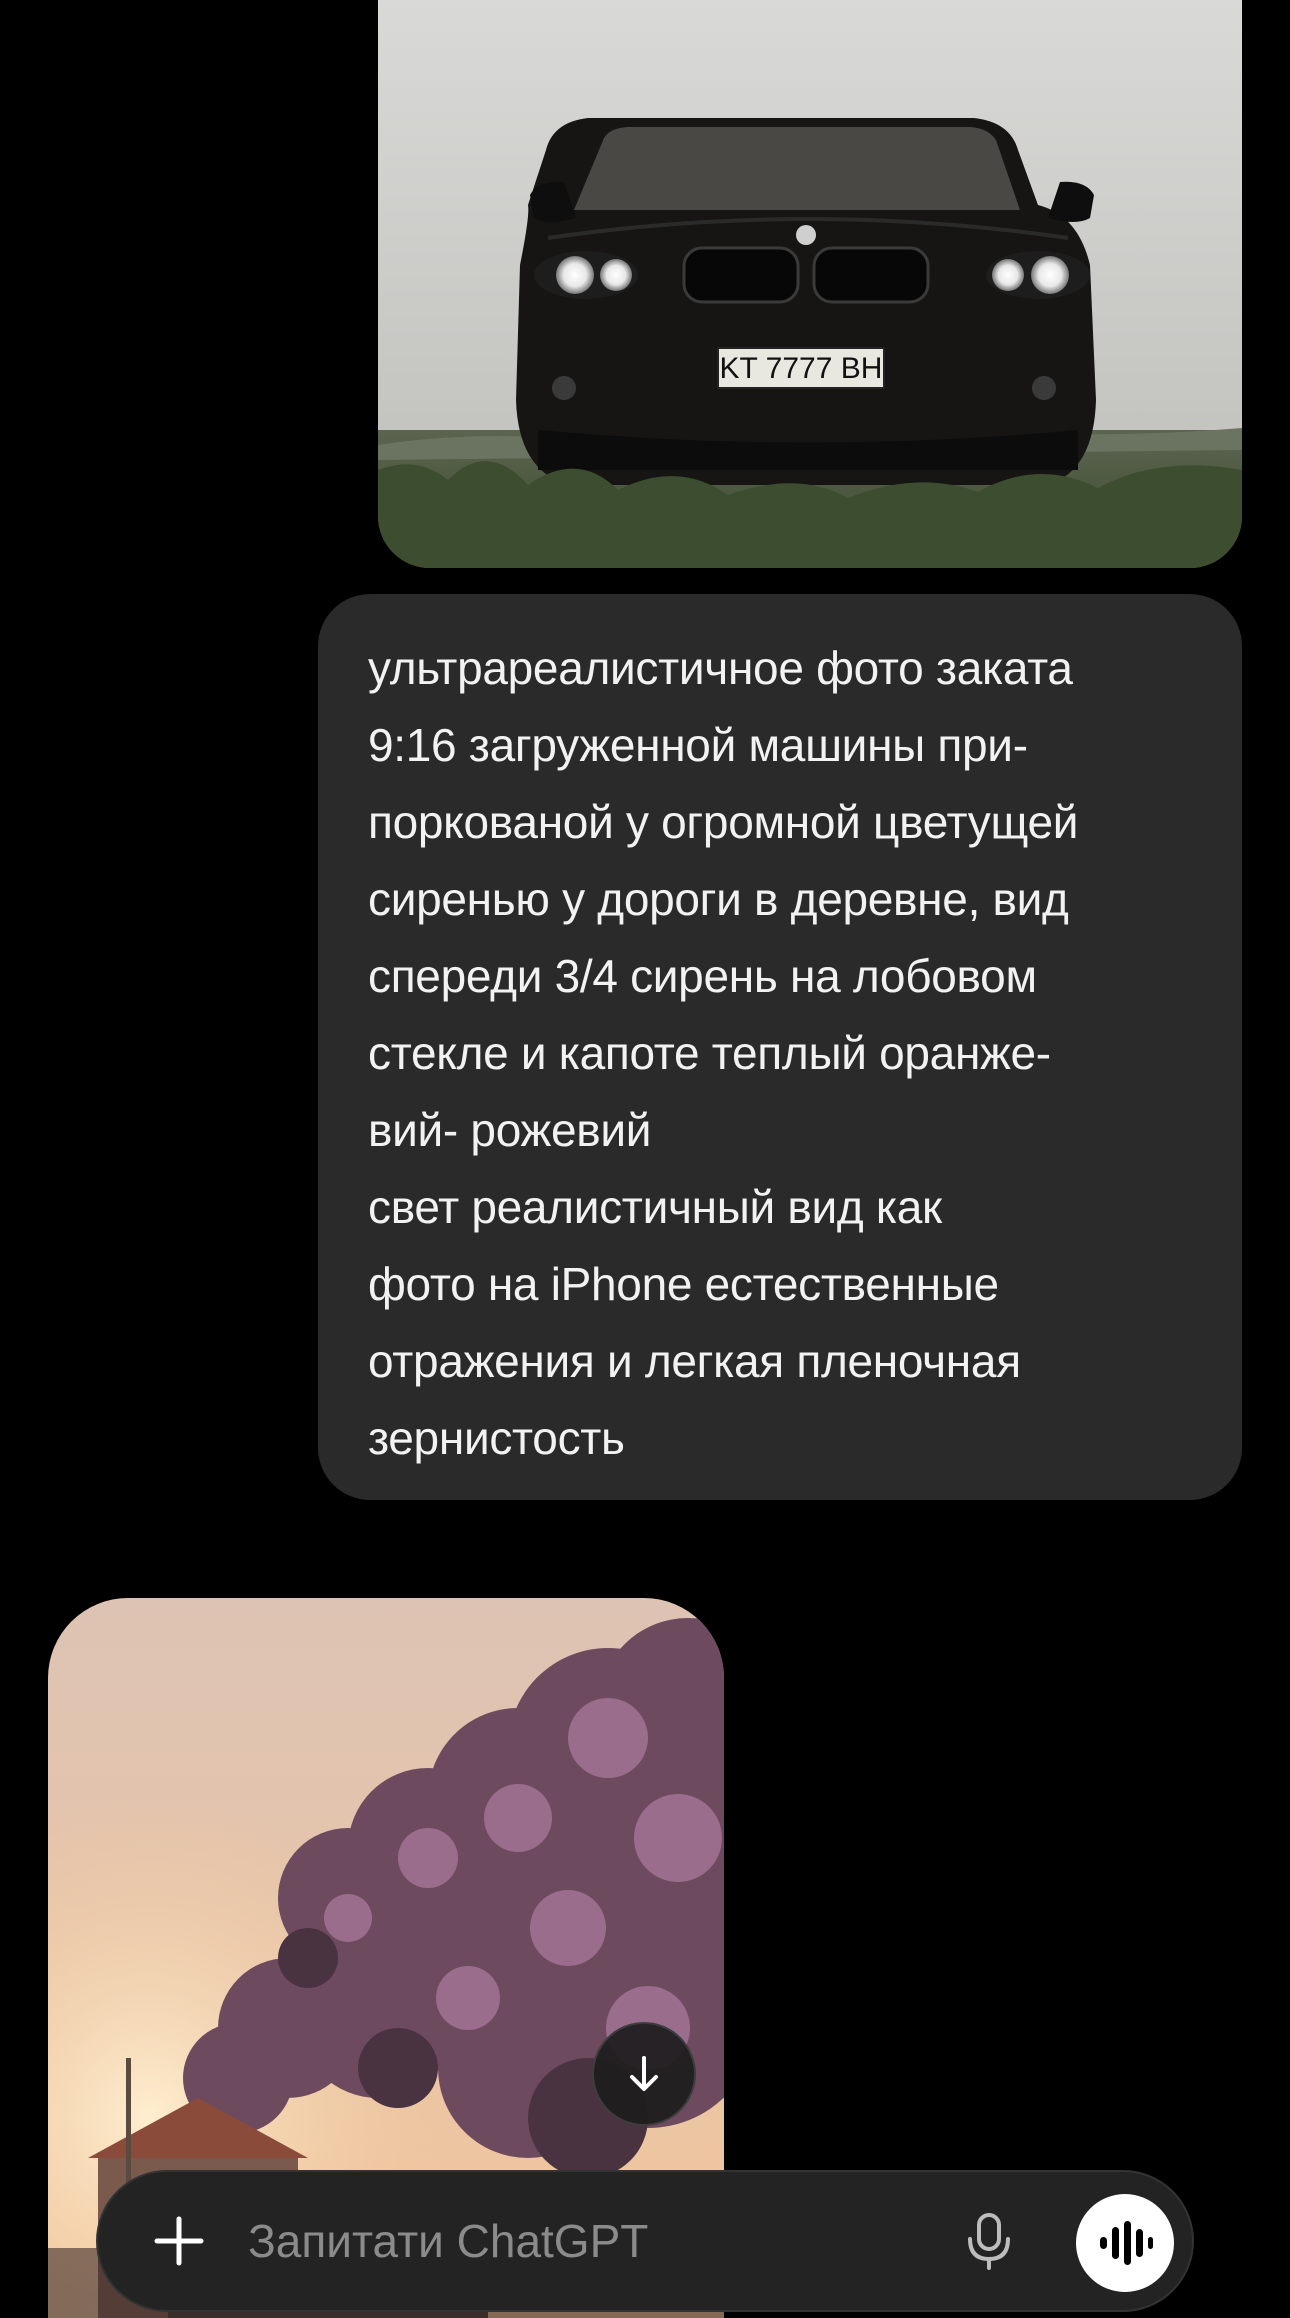  I want to click on voice-mode-button, so click(1125, 2243).